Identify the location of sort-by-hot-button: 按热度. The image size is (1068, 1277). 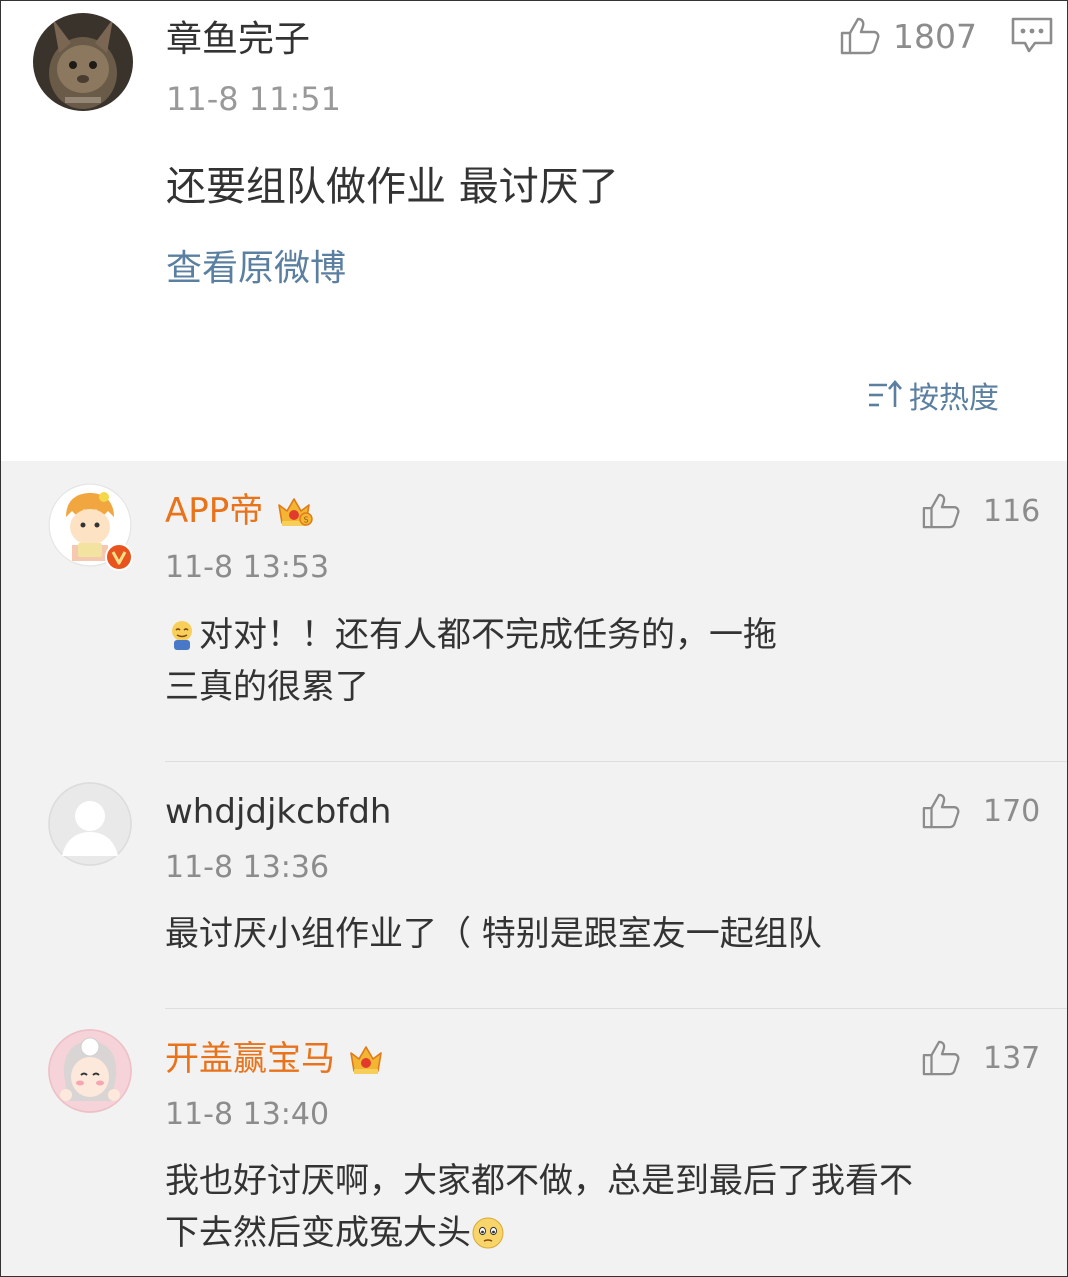
(933, 395).